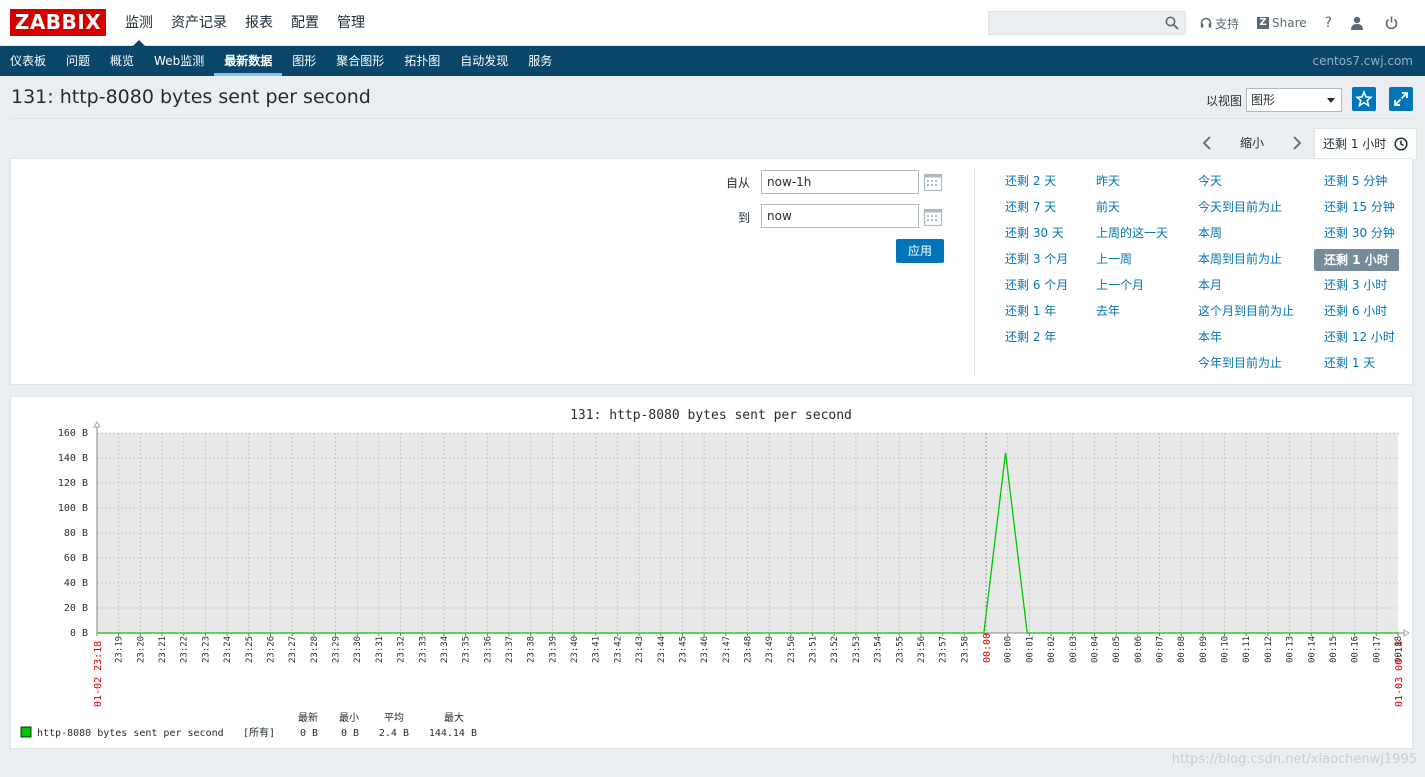 The image size is (1425, 777). What do you see at coordinates (1009, 649) in the screenshot?
I see `x-tick-label: 00:00` at bounding box center [1009, 649].